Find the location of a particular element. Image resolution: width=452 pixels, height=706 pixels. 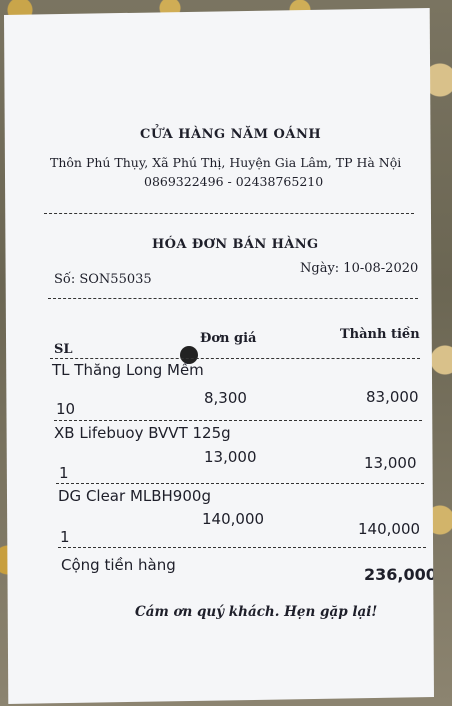

thank-you-message: Cám ơn quý khách. Hẹn gặp lại! is located at coordinates (256, 612).